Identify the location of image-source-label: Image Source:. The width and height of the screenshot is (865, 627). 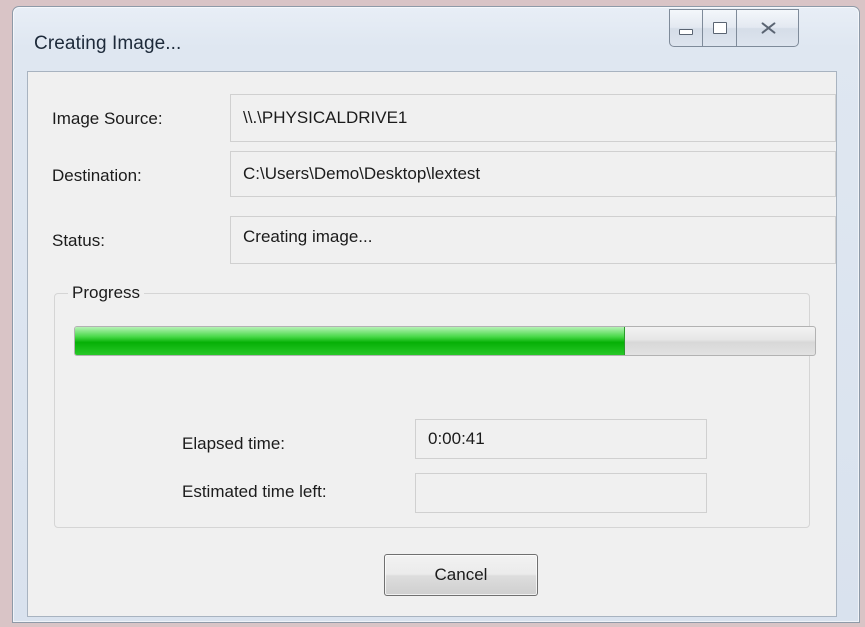
(107, 118).